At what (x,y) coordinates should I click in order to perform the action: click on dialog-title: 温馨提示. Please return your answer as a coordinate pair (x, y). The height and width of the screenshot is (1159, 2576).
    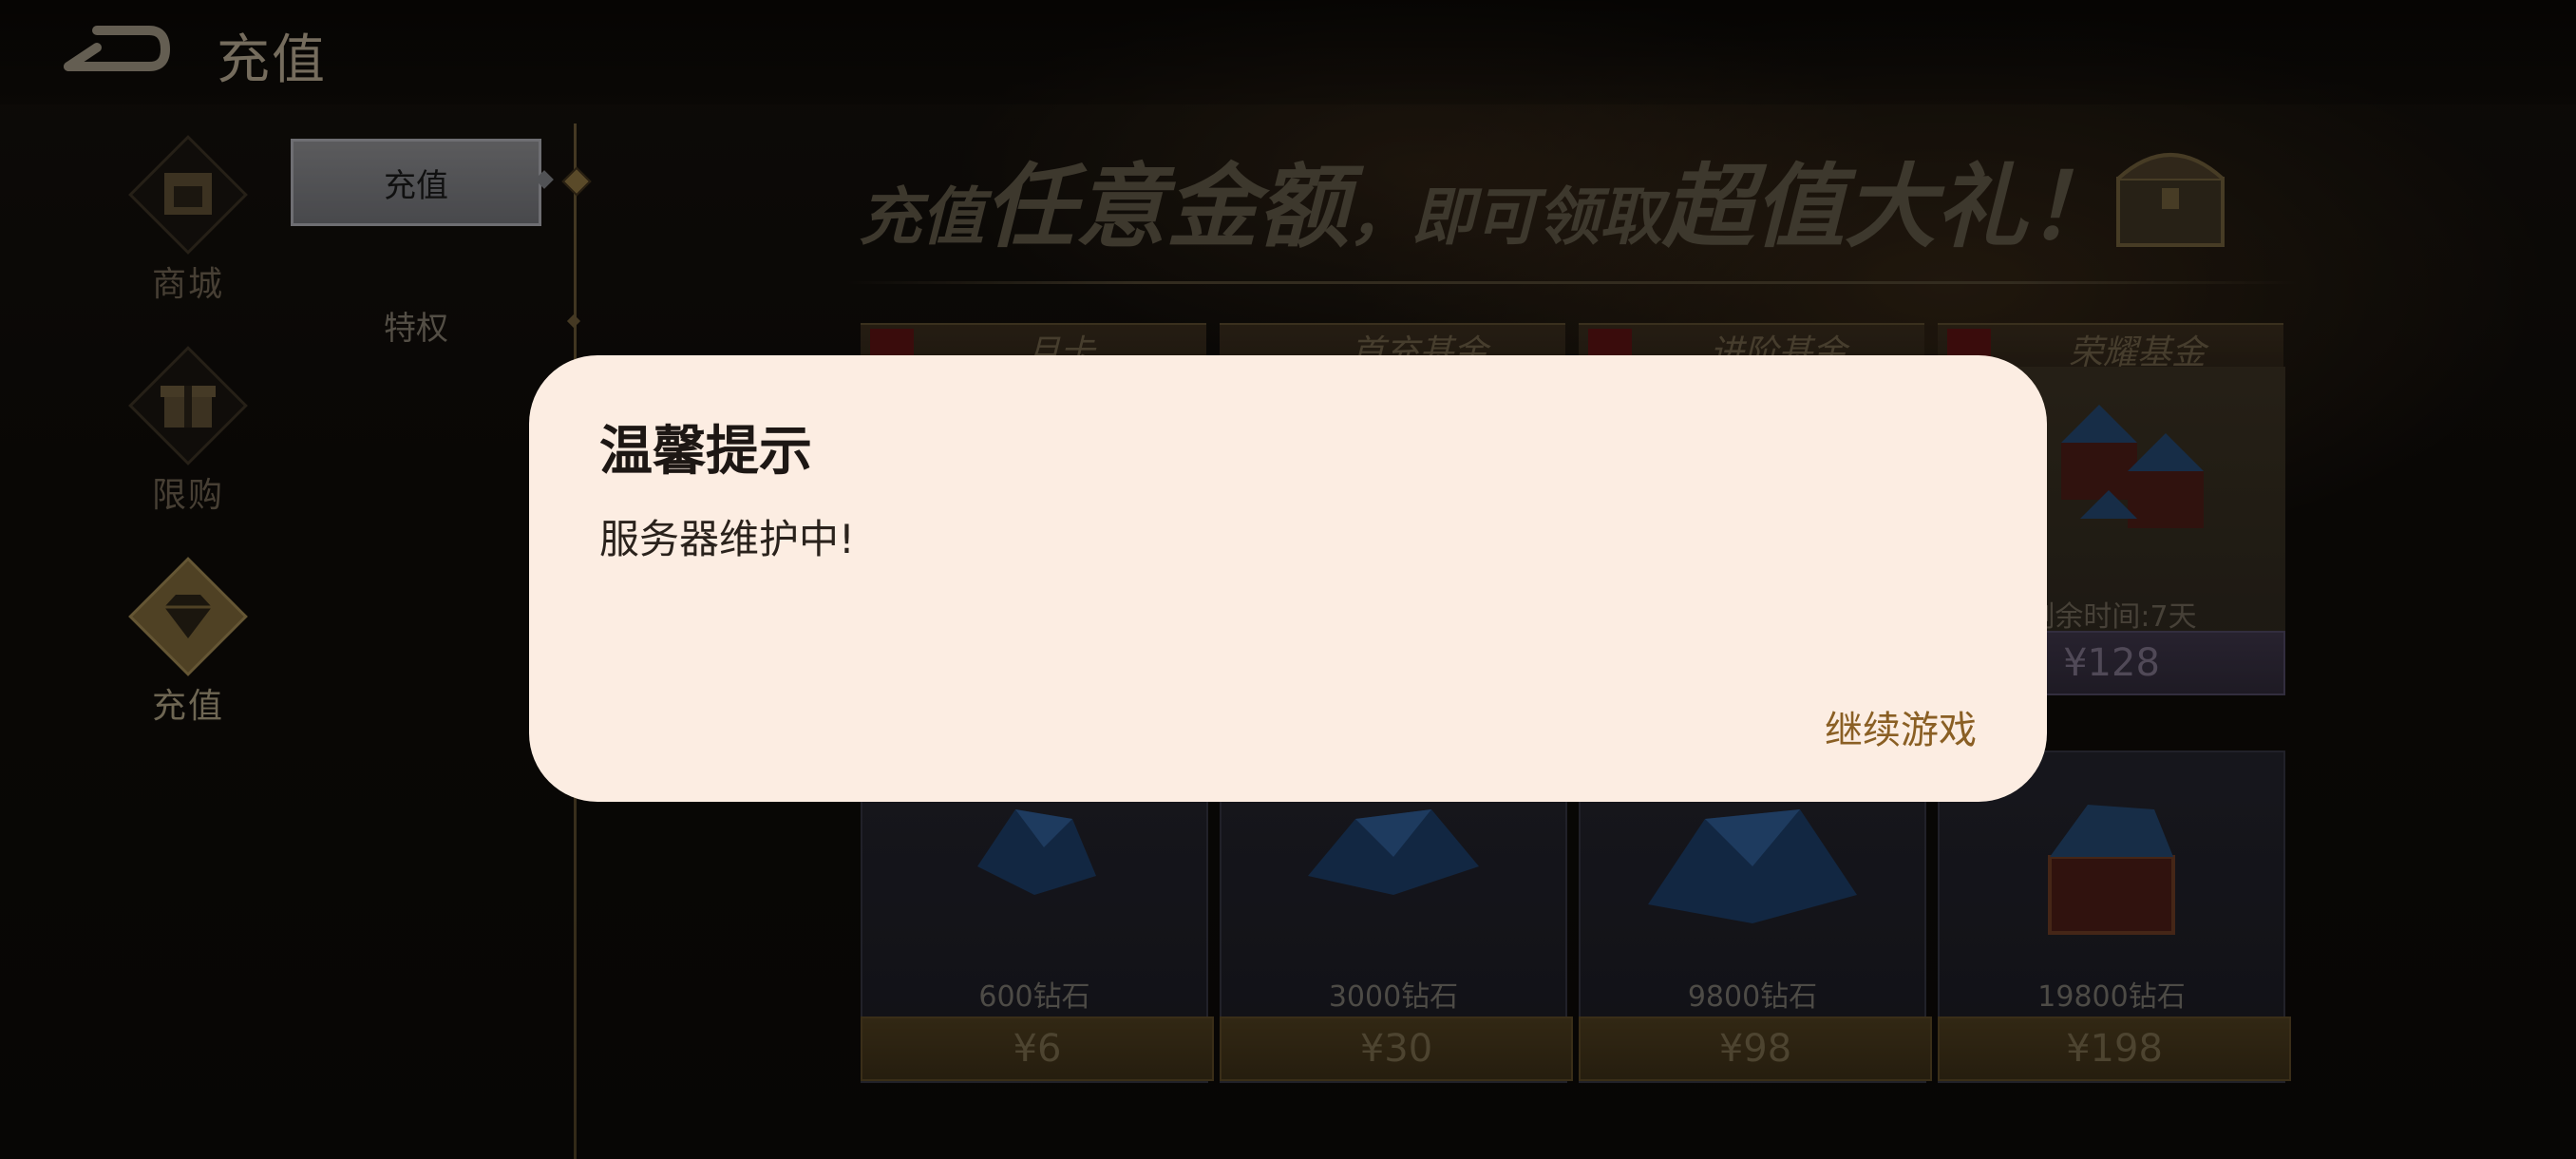
    Looking at the image, I should click on (705, 452).